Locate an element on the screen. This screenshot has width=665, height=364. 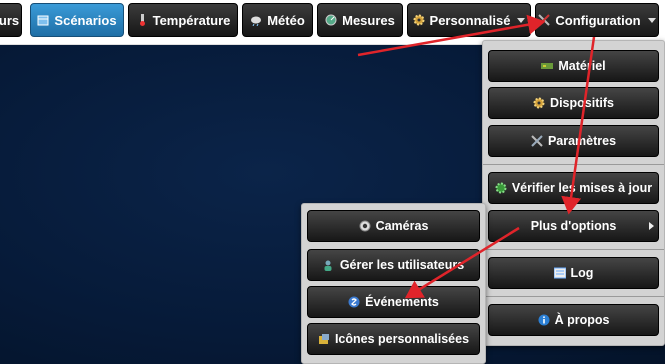
info-icon is located at coordinates (544, 320).